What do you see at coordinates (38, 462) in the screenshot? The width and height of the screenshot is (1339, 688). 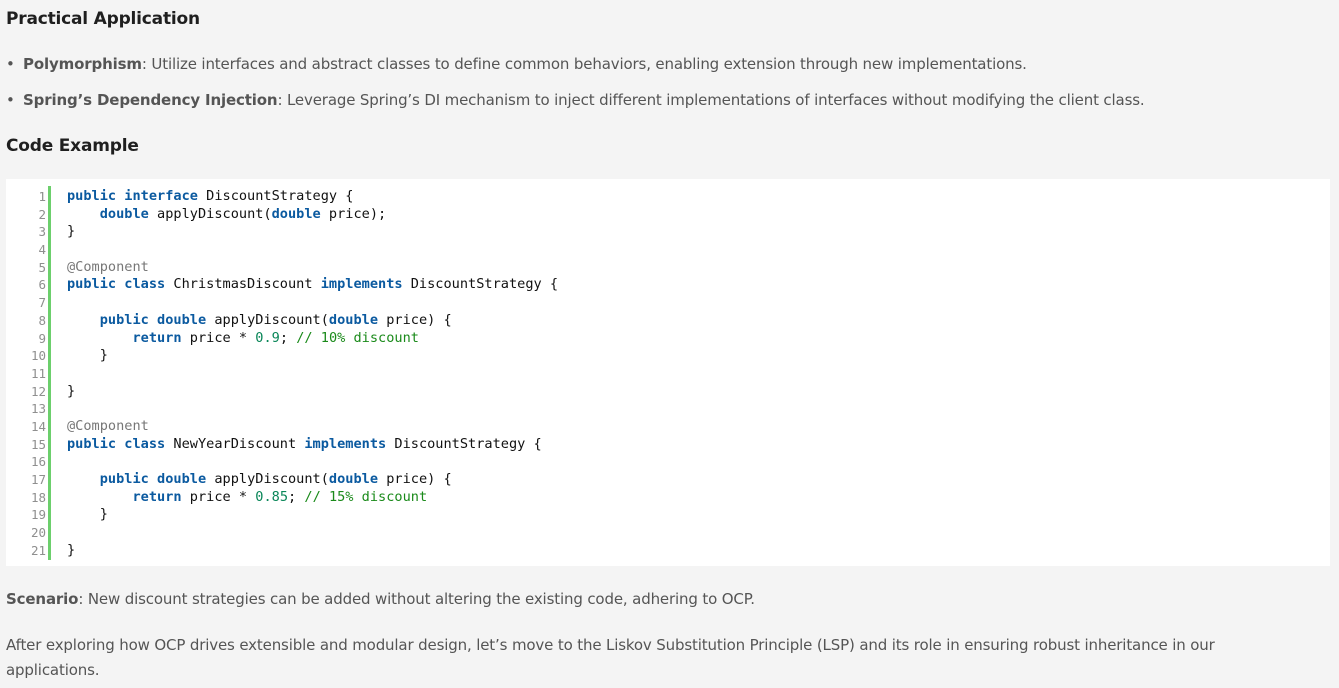 I see `line-number: 16` at bounding box center [38, 462].